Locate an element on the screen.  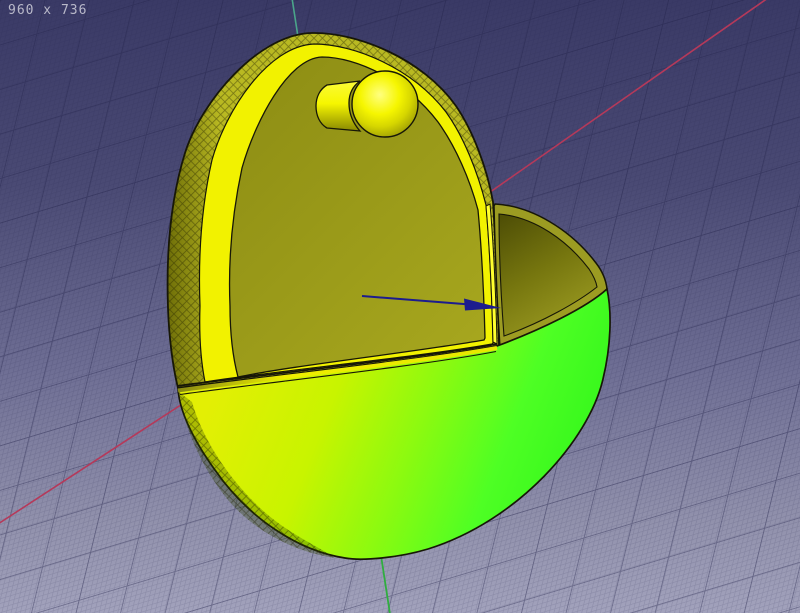
knob-sphere is located at coordinates (385, 104).